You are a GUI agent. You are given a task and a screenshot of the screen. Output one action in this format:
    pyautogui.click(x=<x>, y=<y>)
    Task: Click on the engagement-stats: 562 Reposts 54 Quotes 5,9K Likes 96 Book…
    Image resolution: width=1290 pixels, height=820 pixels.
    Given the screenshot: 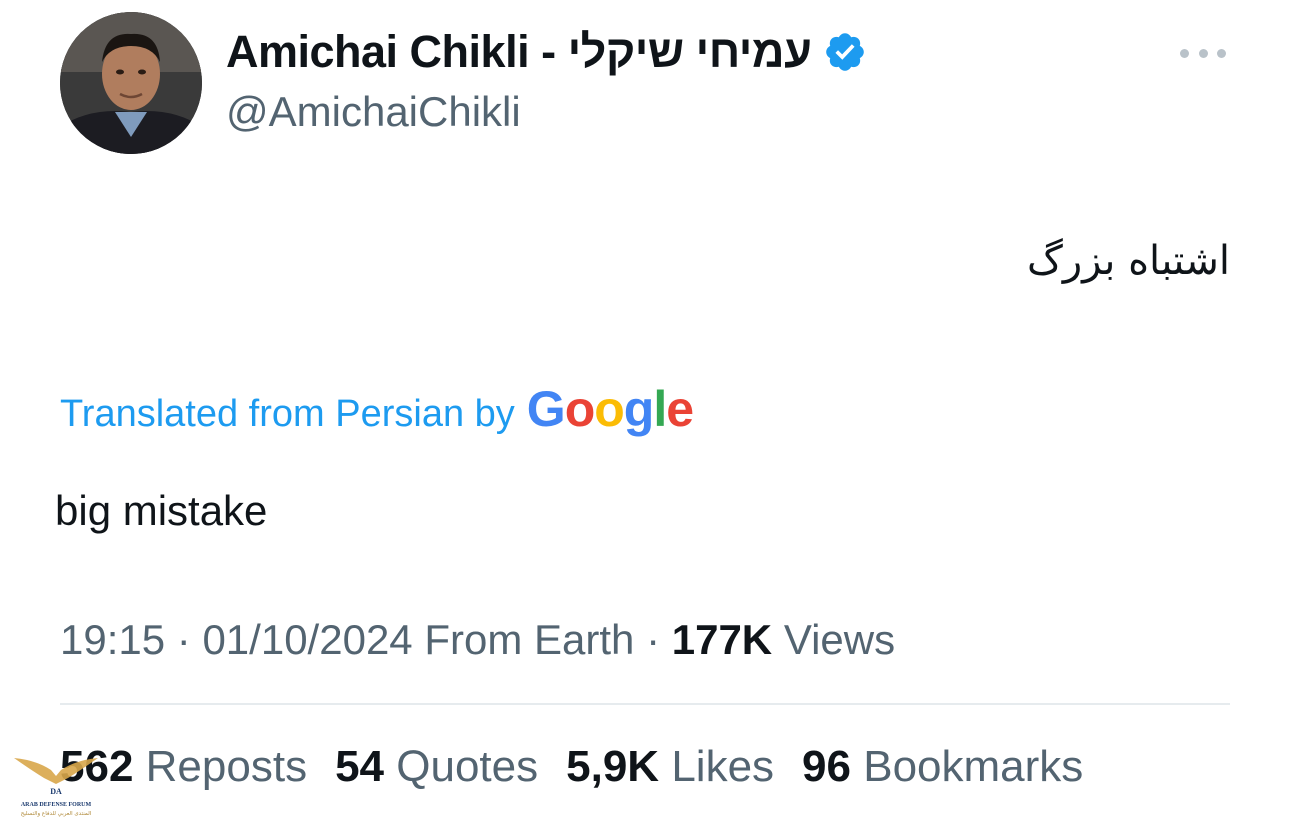 What is the action you would take?
    pyautogui.click(x=571, y=767)
    